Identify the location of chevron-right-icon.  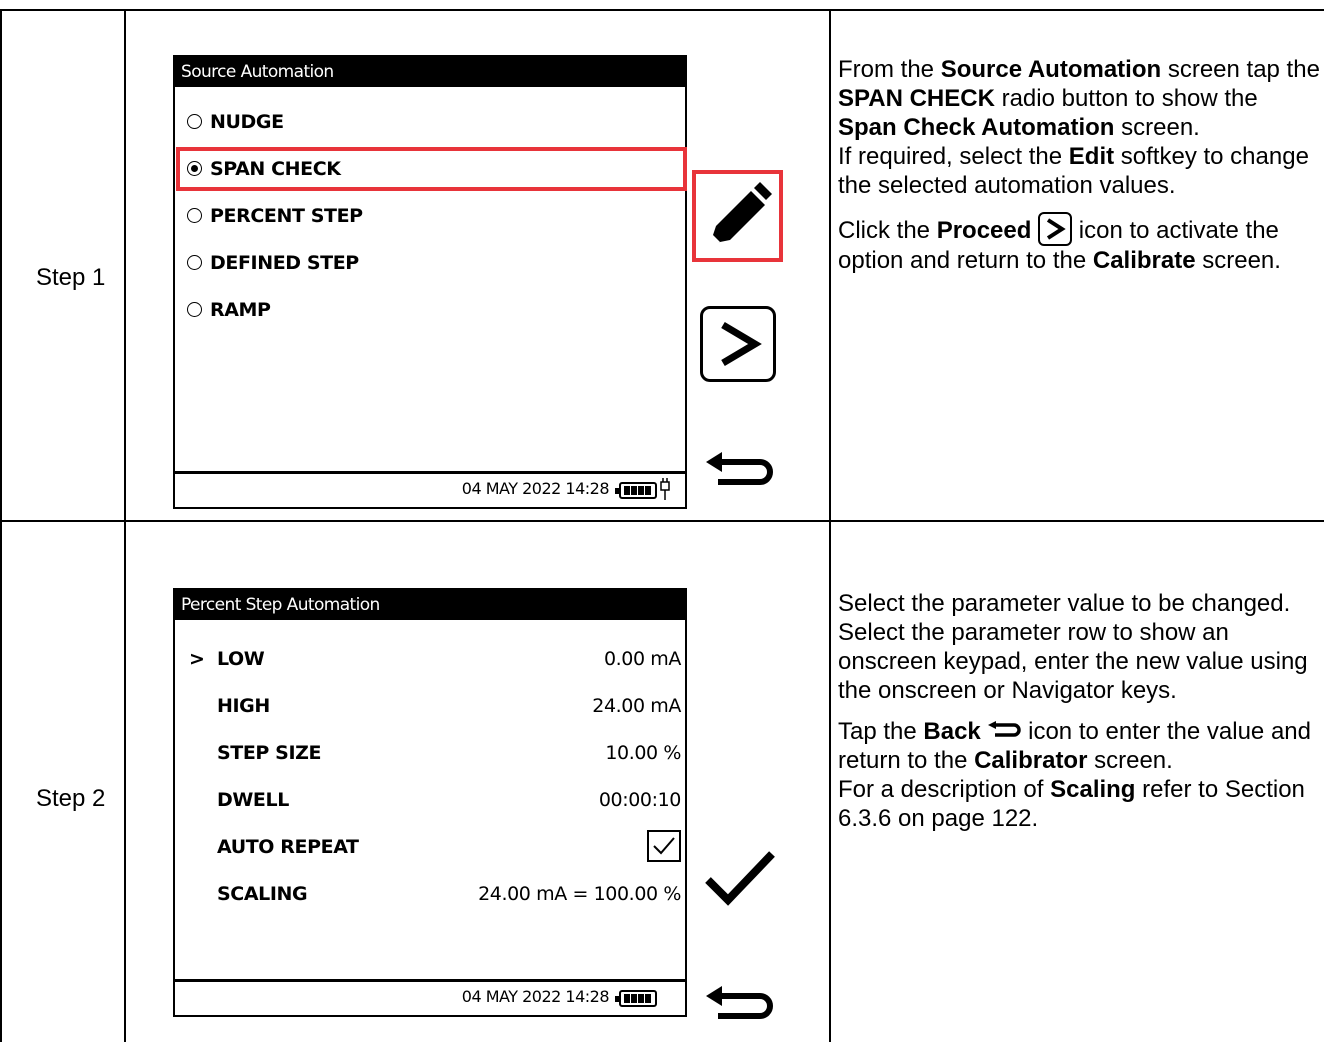
(741, 344).